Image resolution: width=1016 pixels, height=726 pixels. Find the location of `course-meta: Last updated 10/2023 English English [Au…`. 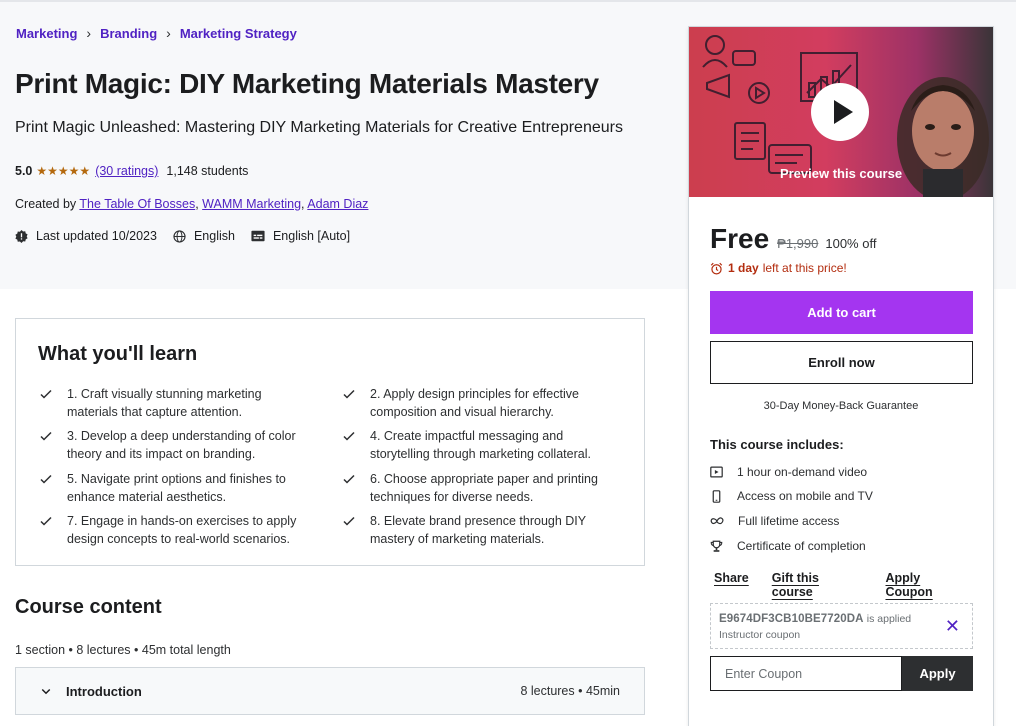

course-meta: Last updated 10/2023 English English [Au… is located at coordinates (190, 236).